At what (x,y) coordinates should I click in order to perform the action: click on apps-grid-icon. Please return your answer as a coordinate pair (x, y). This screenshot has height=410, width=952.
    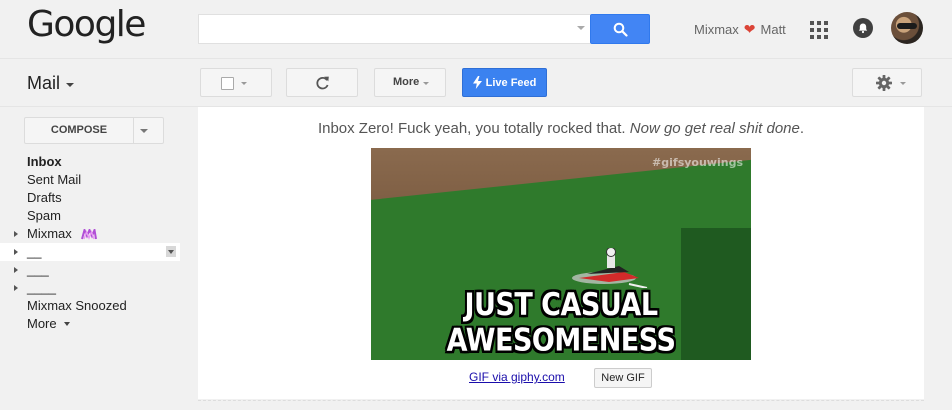
    Looking at the image, I should click on (819, 30).